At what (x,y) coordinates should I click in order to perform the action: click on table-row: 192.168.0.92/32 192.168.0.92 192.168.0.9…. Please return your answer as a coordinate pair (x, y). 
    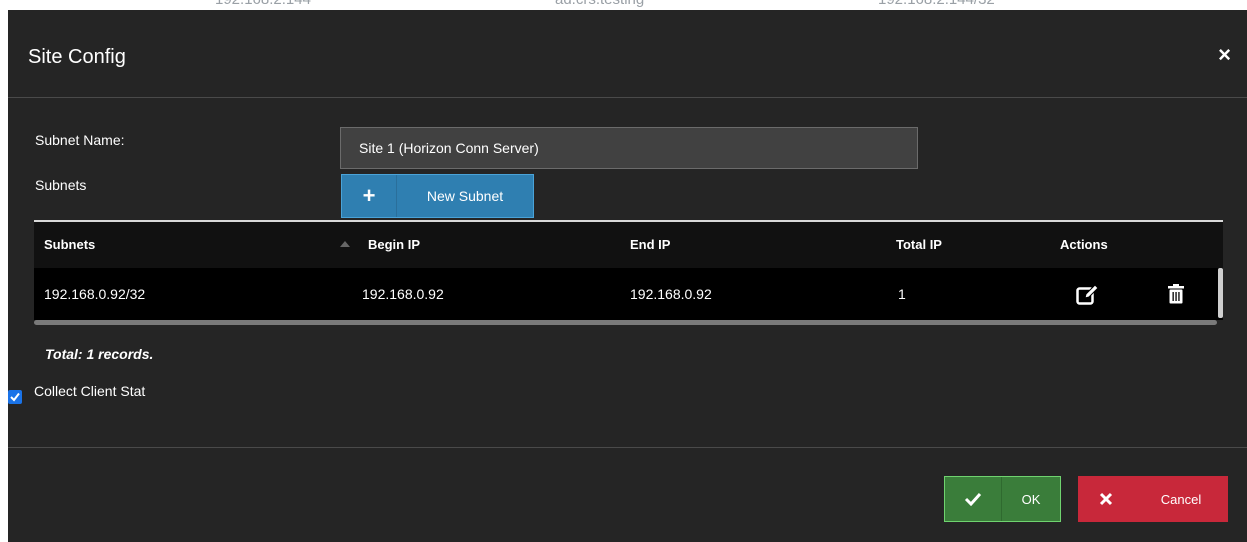
    Looking at the image, I should click on (628, 294).